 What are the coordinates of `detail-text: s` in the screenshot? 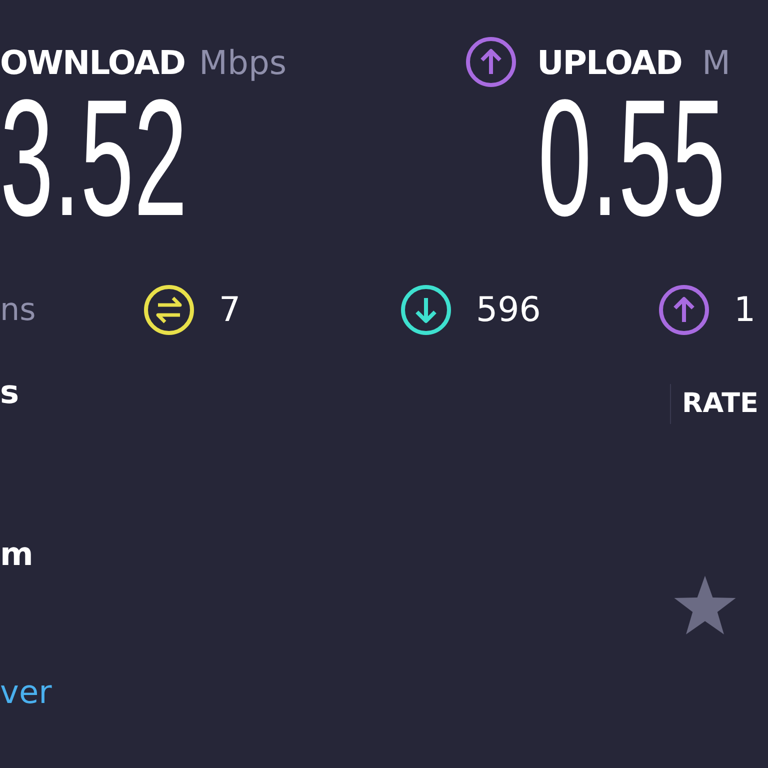 It's located at (10, 392).